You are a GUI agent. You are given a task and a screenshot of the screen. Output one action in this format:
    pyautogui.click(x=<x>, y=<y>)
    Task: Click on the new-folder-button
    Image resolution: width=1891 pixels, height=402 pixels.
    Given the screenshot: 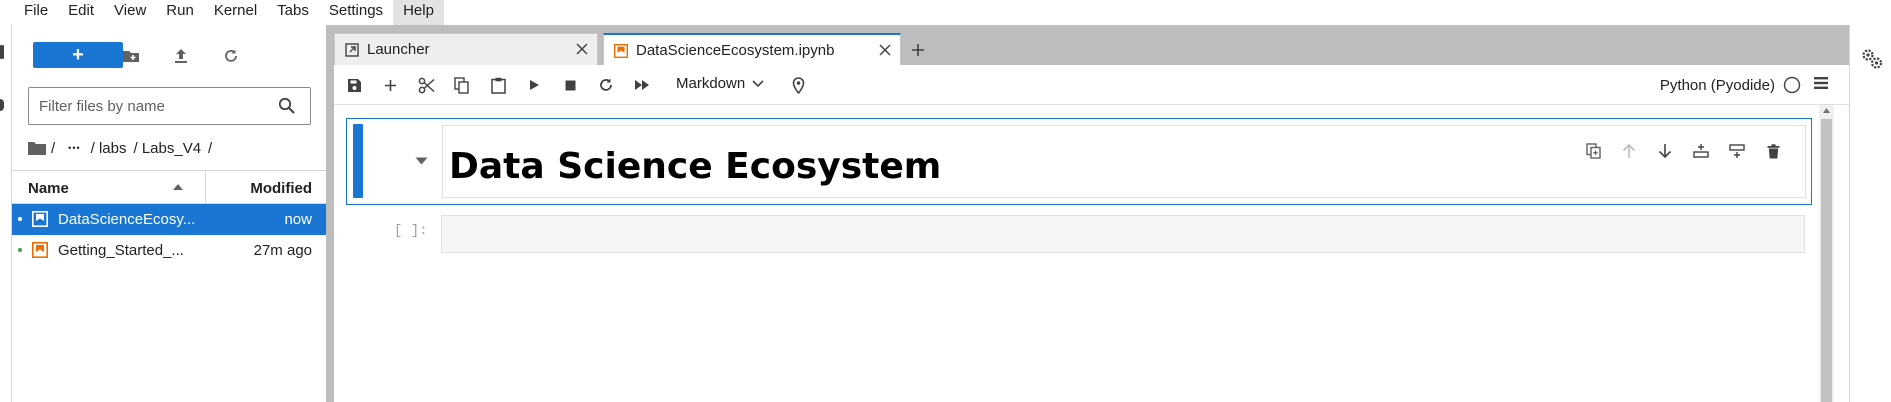 What is the action you would take?
    pyautogui.click(x=131, y=56)
    